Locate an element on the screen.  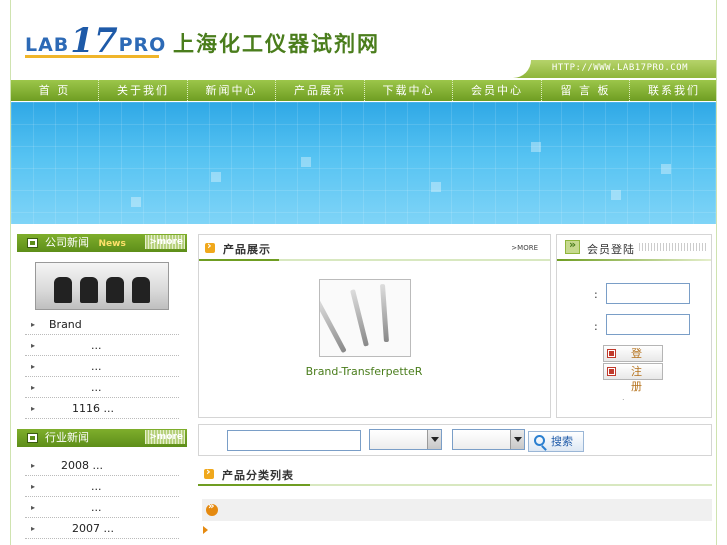
product-search-bar: 搜索 is located at coordinates (455, 440).